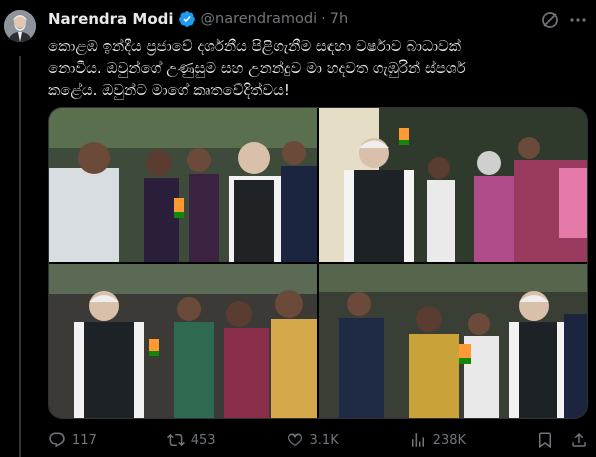 The width and height of the screenshot is (596, 457). I want to click on thread-line, so click(20, 256).